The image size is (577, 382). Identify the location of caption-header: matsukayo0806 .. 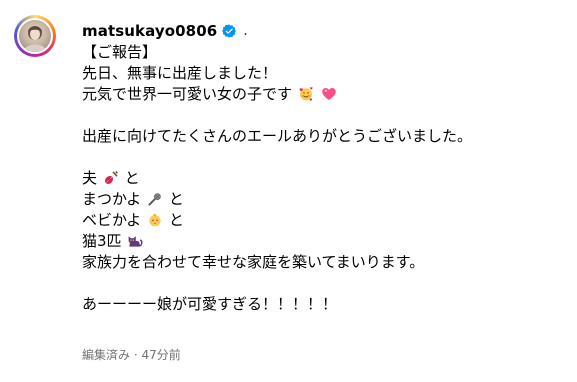
(324, 31).